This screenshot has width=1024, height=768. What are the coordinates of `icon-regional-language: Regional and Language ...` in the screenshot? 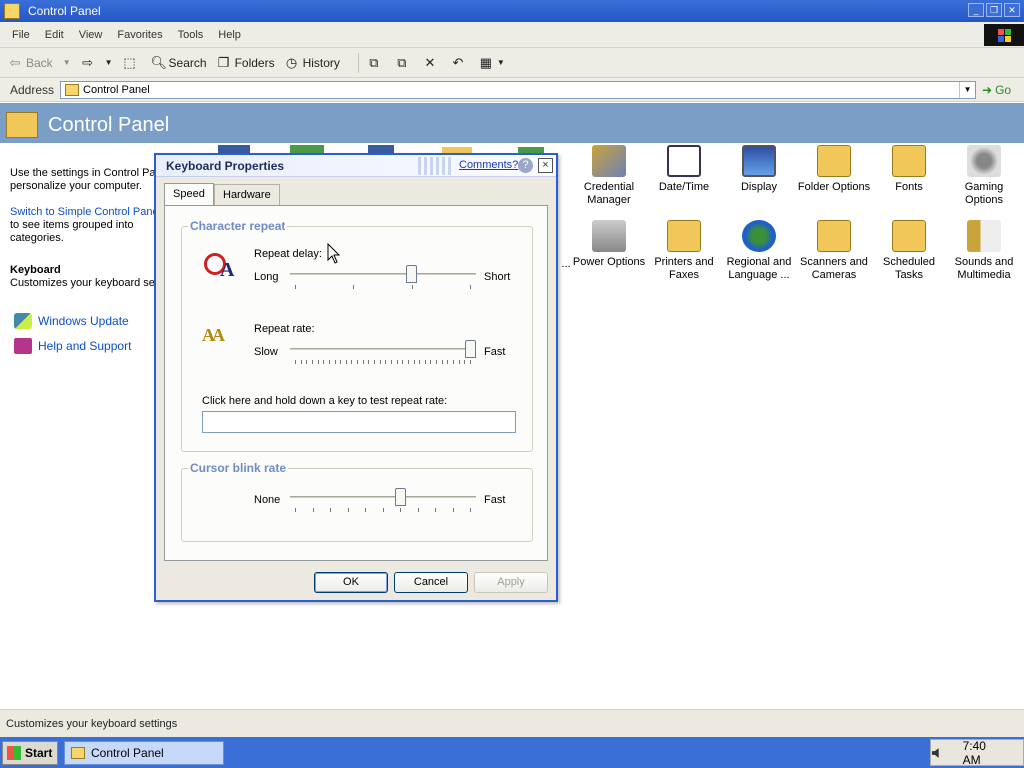 It's located at (759, 251).